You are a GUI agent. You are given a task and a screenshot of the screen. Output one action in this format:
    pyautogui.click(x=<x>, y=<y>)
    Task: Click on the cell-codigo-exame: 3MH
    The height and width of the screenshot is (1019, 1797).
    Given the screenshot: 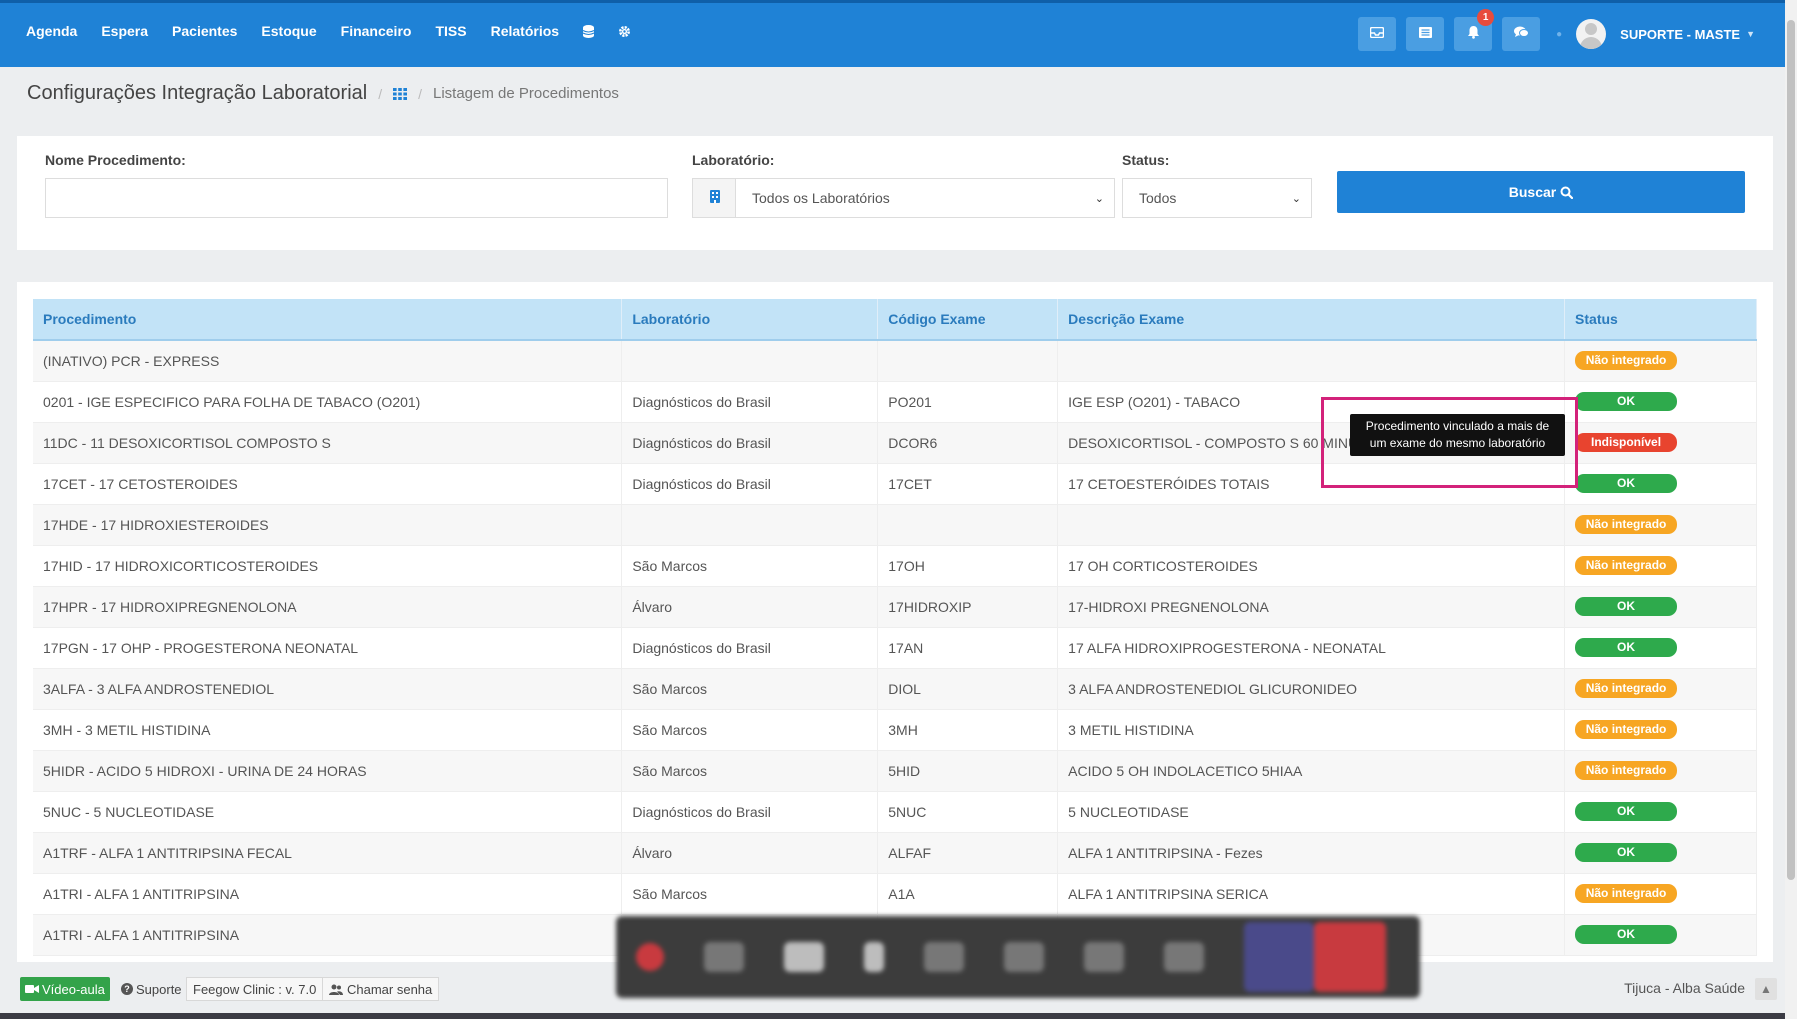 What is the action you would take?
    pyautogui.click(x=968, y=730)
    